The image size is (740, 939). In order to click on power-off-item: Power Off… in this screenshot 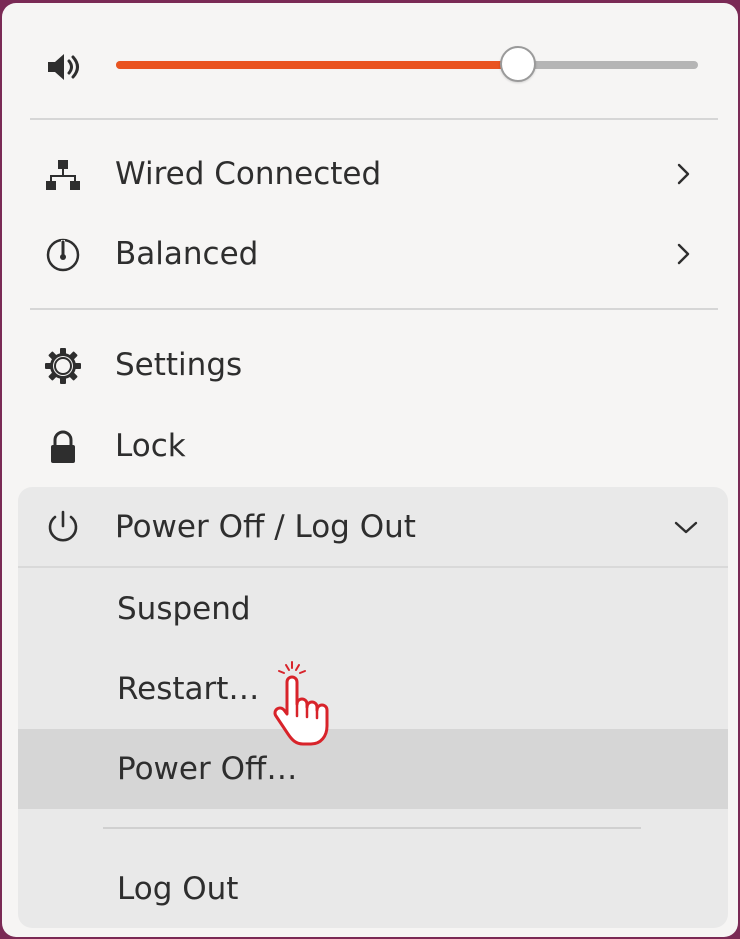, I will do `click(373, 769)`.